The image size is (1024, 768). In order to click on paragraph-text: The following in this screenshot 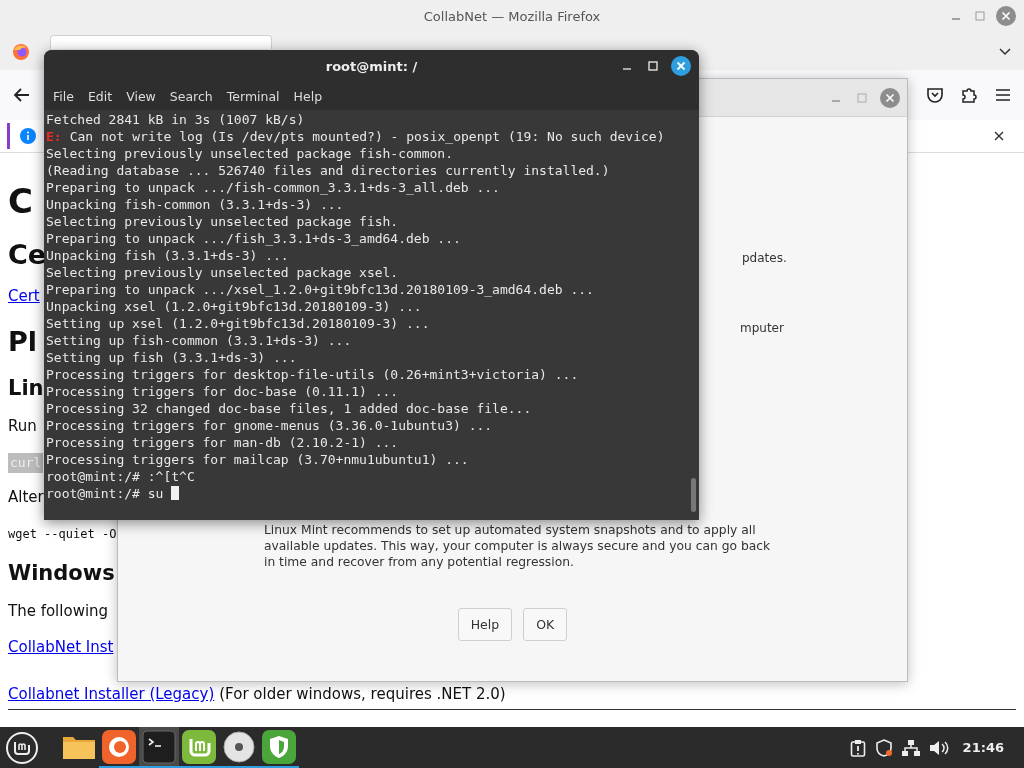, I will do `click(58, 611)`.